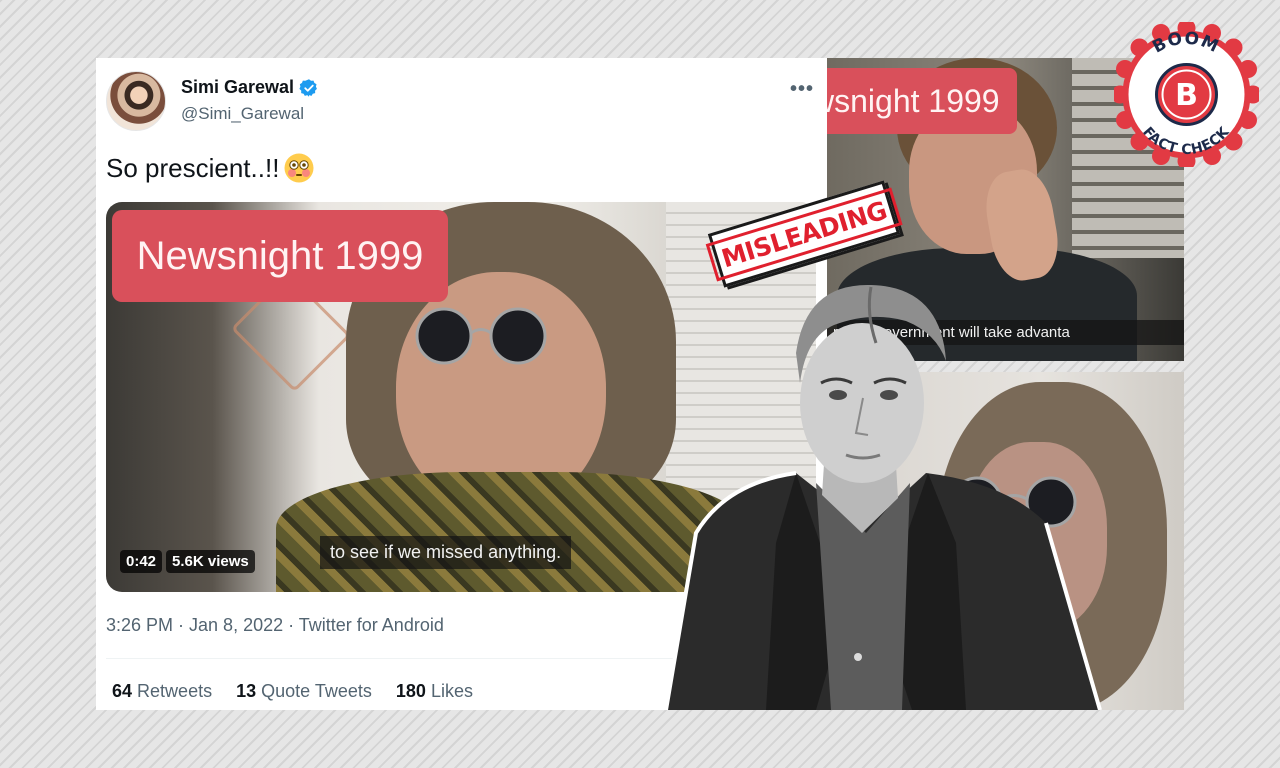 The height and width of the screenshot is (768, 1280). I want to click on quote-tweets-stat: 13 Quote Tweets, so click(304, 691).